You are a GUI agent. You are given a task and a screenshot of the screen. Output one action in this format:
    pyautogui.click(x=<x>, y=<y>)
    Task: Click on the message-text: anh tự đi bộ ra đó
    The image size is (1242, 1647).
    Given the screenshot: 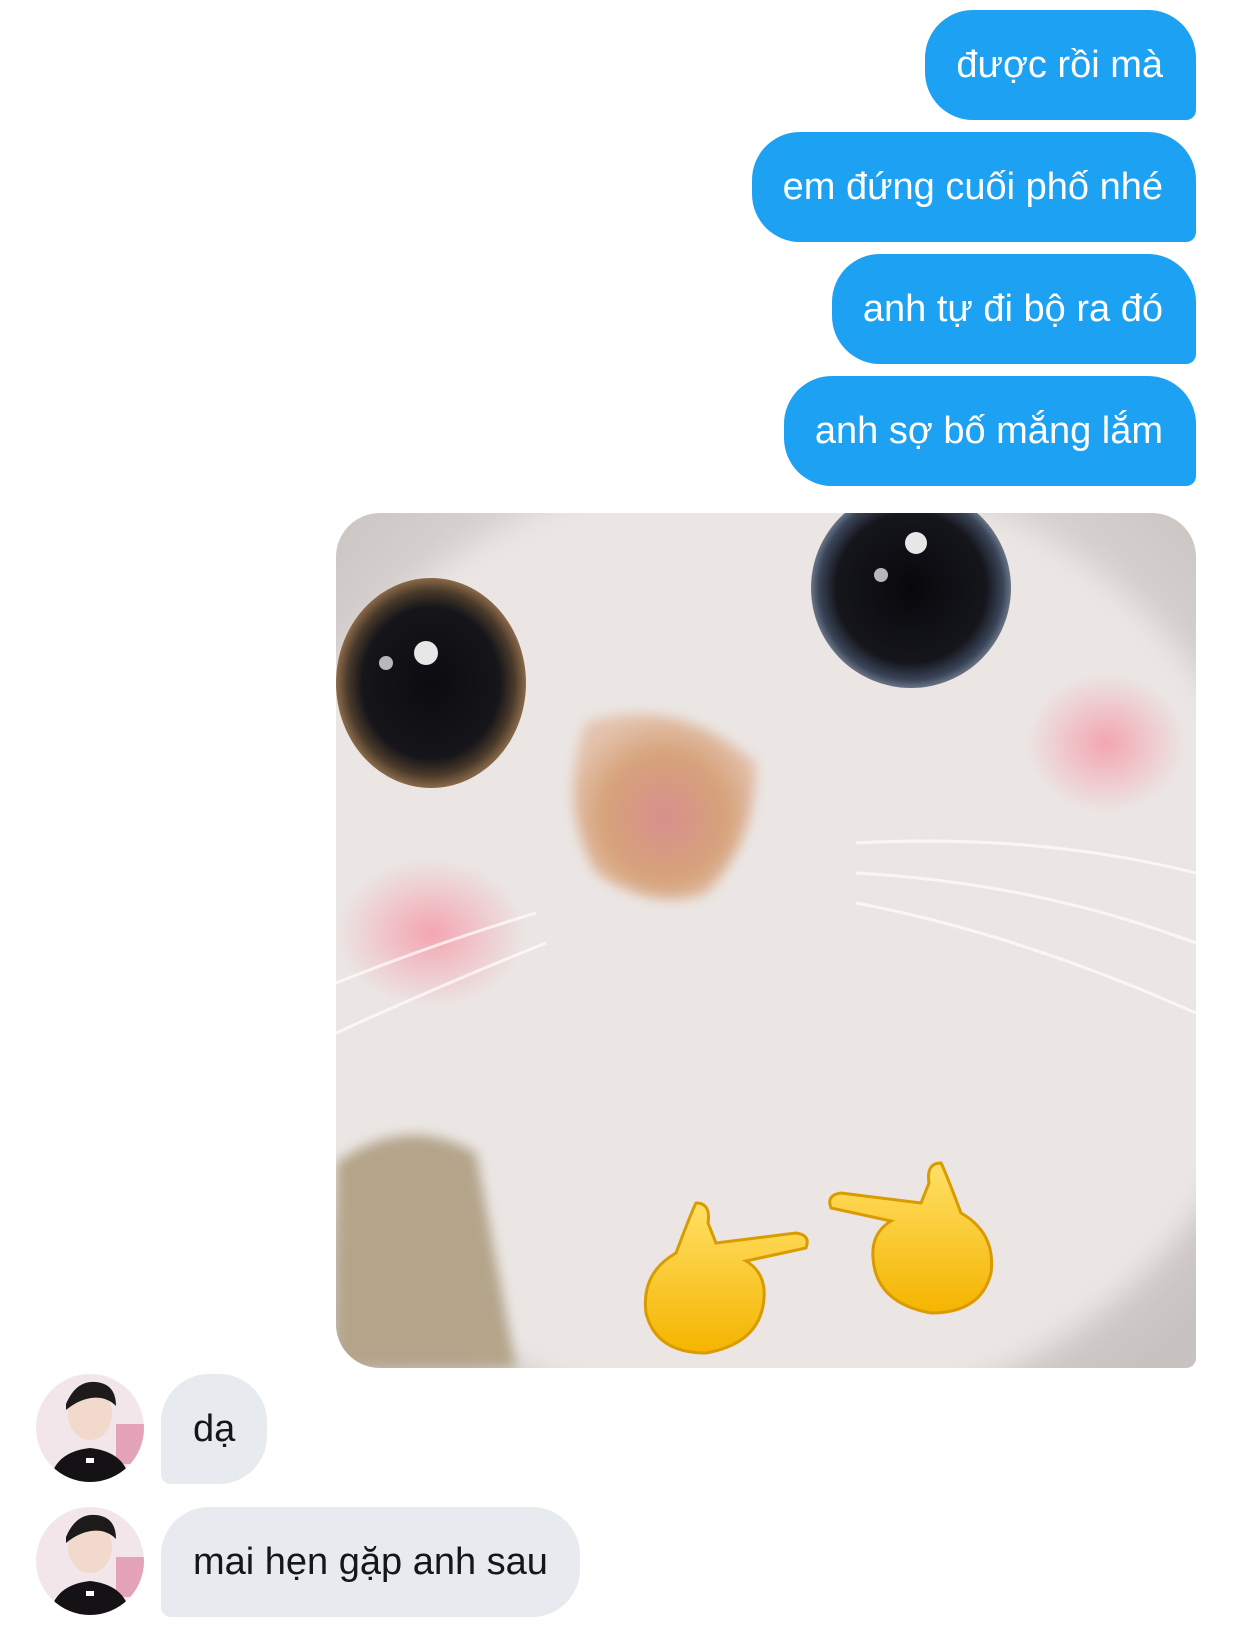 What is the action you would take?
    pyautogui.click(x=1012, y=309)
    